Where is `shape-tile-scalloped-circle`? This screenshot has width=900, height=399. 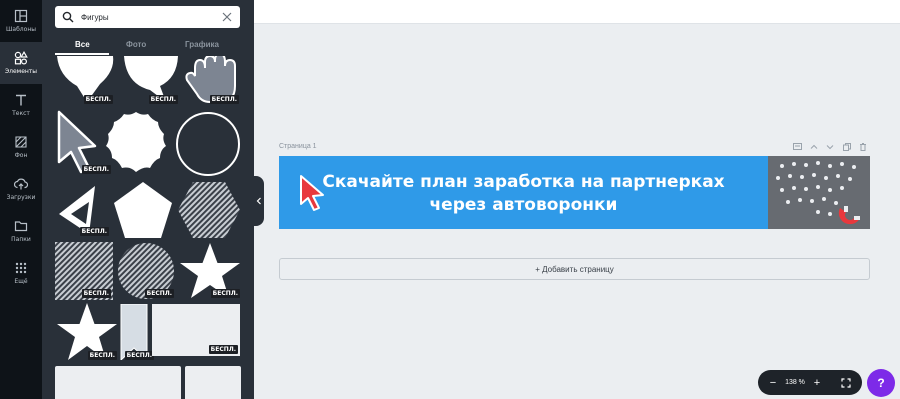
shape-tile-scalloped-circle is located at coordinates (136, 143).